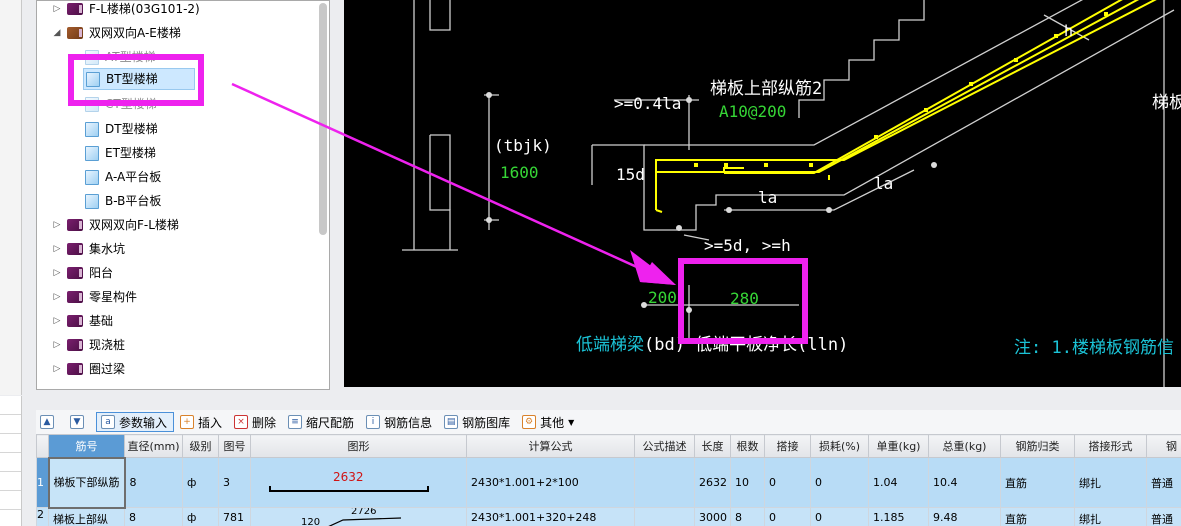 The image size is (1181, 526). What do you see at coordinates (86, 516) in the screenshot?
I see `rebar-name-cell: 梯板上部纵` at bounding box center [86, 516].